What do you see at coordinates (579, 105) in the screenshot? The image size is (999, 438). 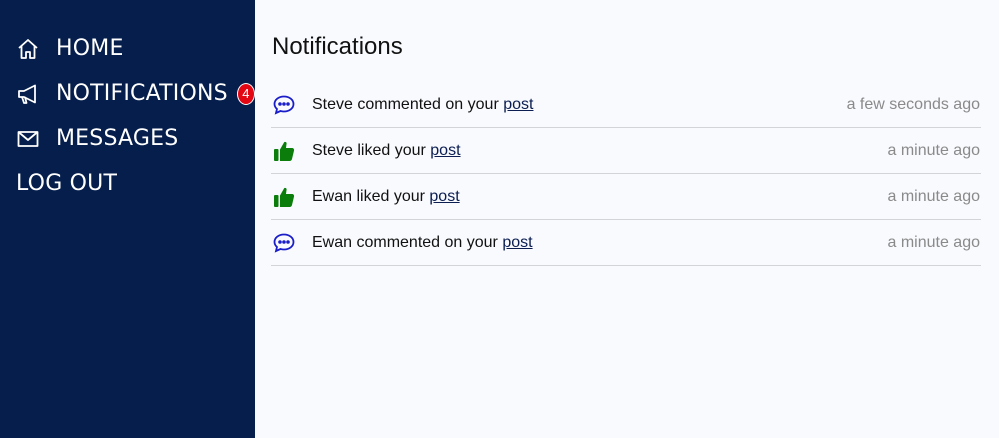 I see `notification-text: Steve commented on your post` at bounding box center [579, 105].